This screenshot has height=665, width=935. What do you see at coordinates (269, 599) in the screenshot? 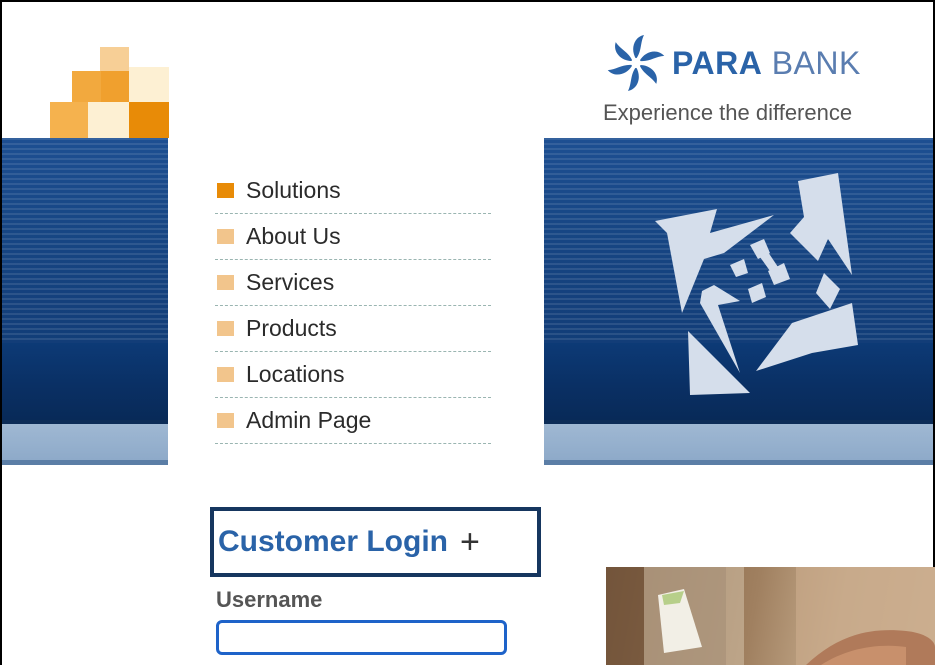
I see `username-label: Username` at bounding box center [269, 599].